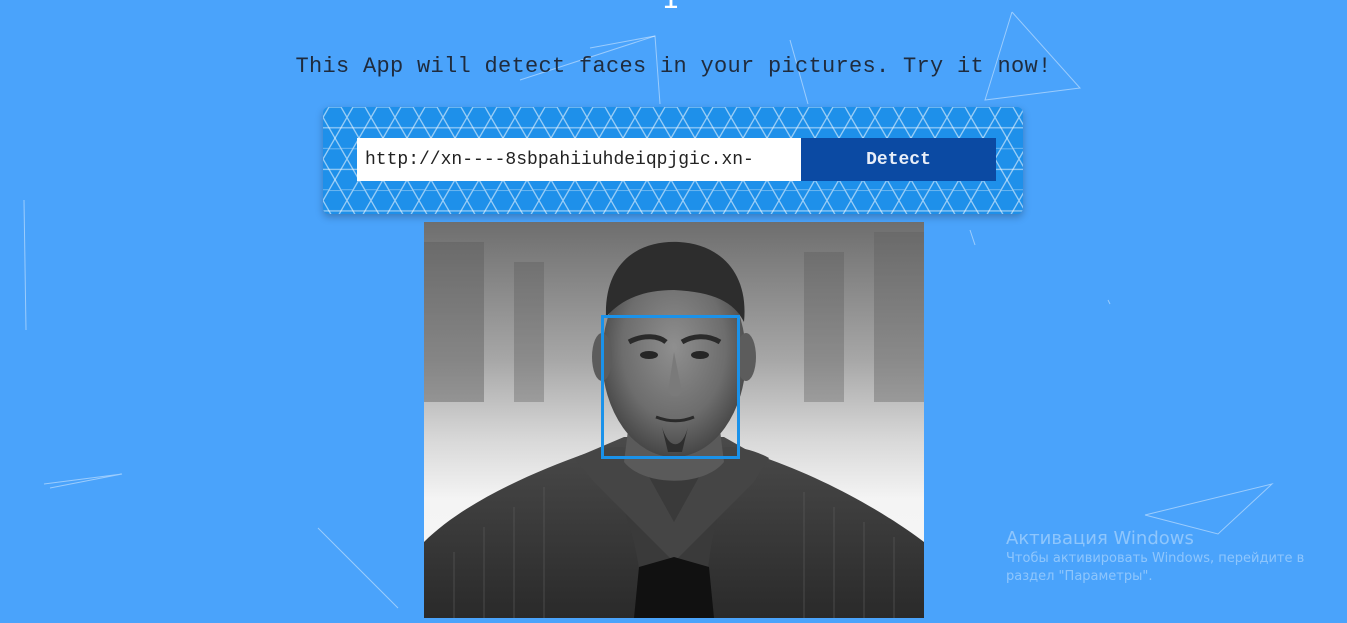  I want to click on watermark-title: Активация Windows, so click(1100, 538).